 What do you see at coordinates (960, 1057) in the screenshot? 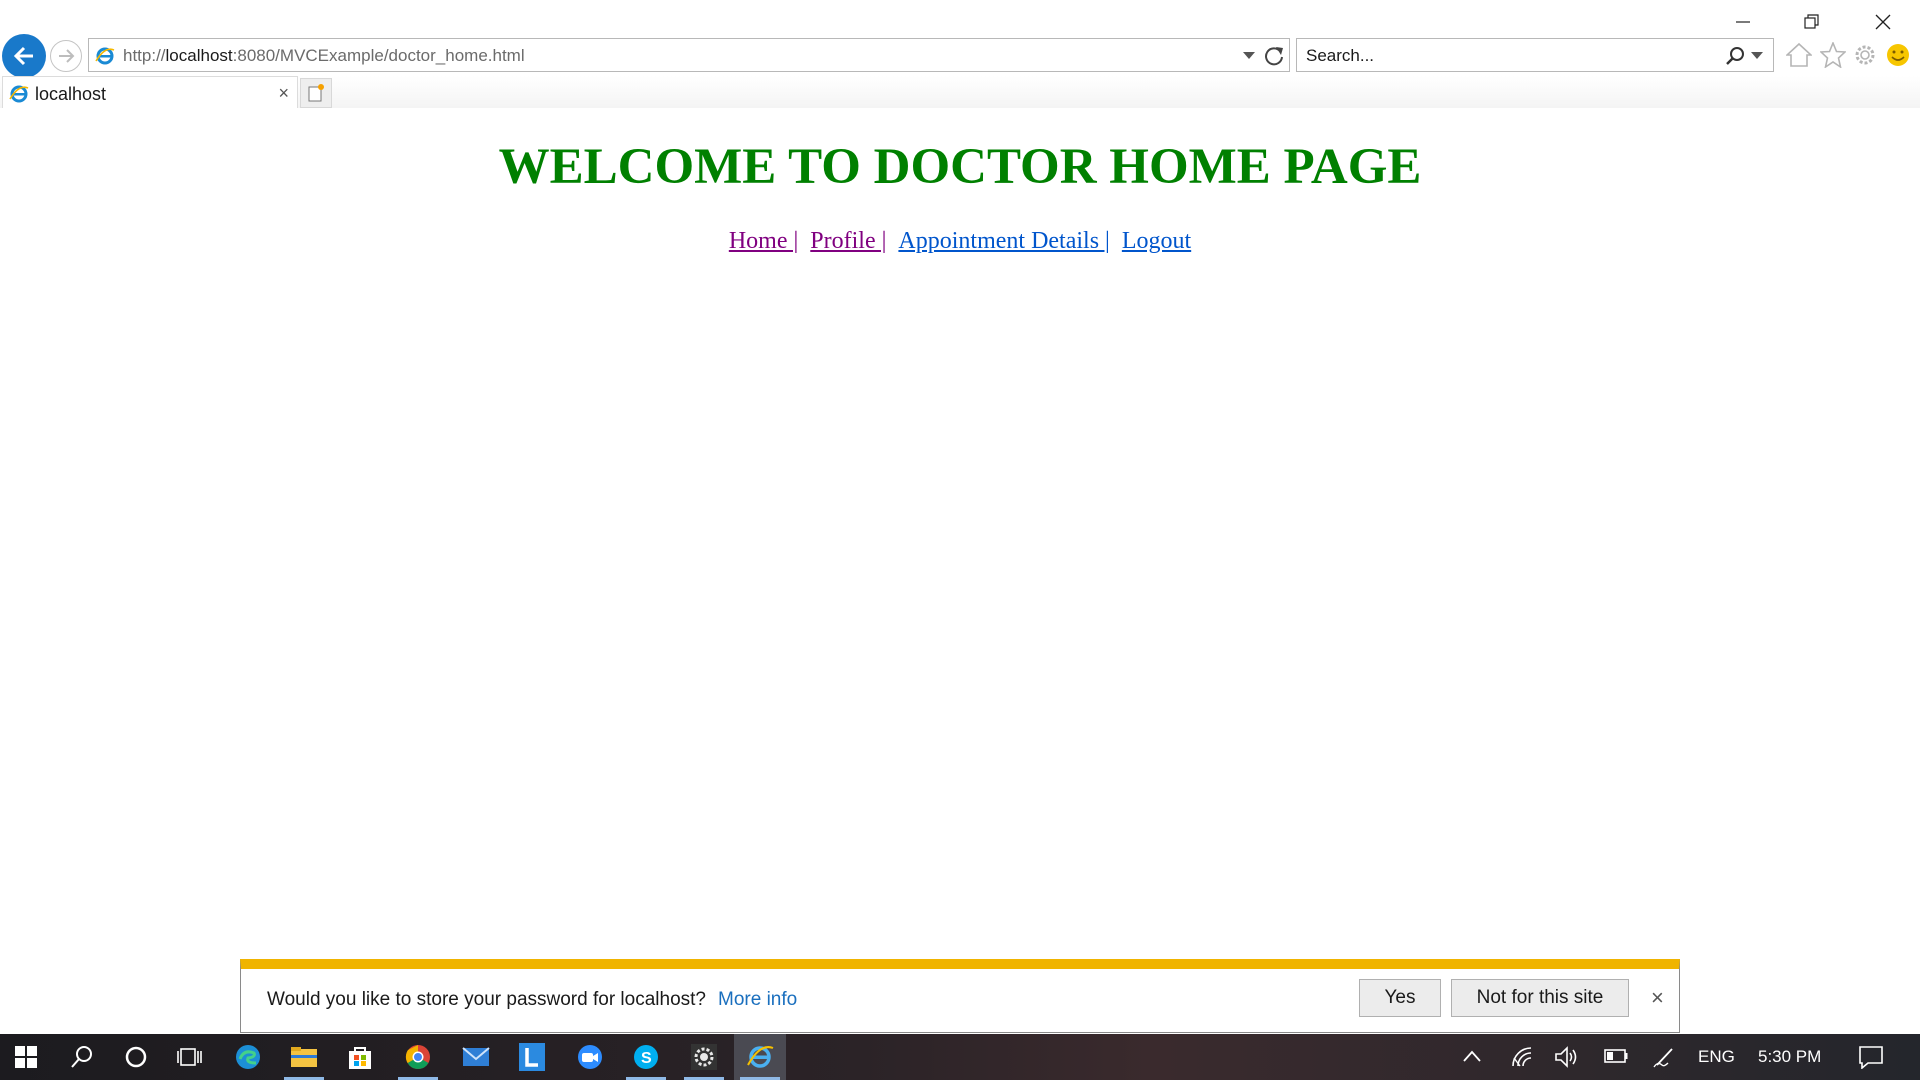
I see `taskbar: S ENG 5:30 PM` at bounding box center [960, 1057].